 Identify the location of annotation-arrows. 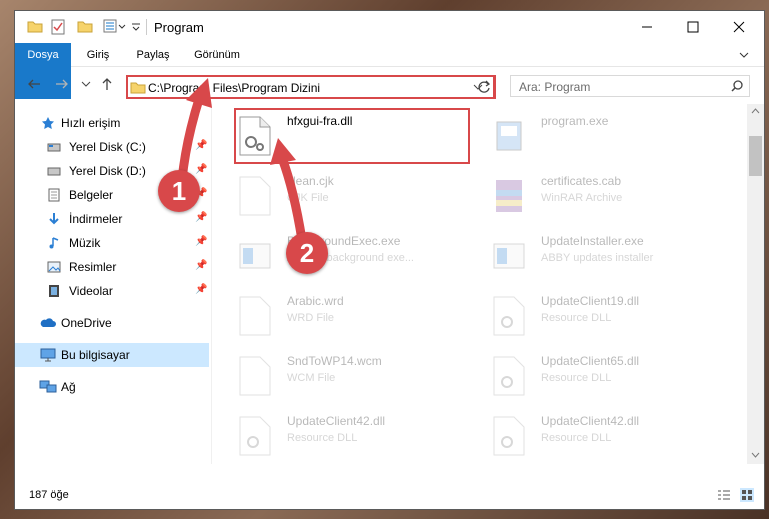
(242, 161).